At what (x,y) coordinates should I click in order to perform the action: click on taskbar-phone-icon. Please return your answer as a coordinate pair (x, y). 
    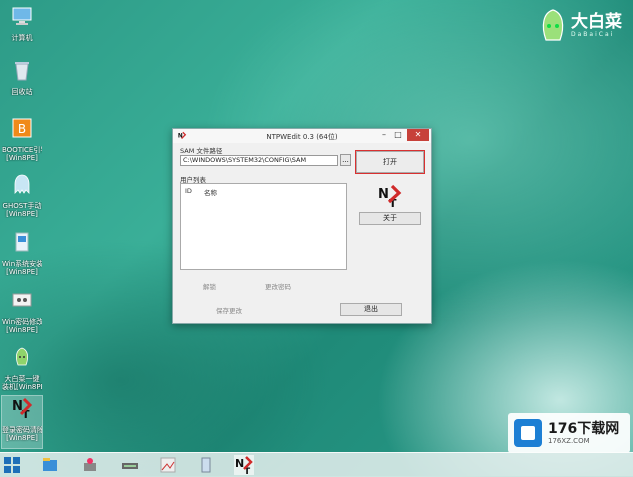
    Looking at the image, I should click on (206, 465).